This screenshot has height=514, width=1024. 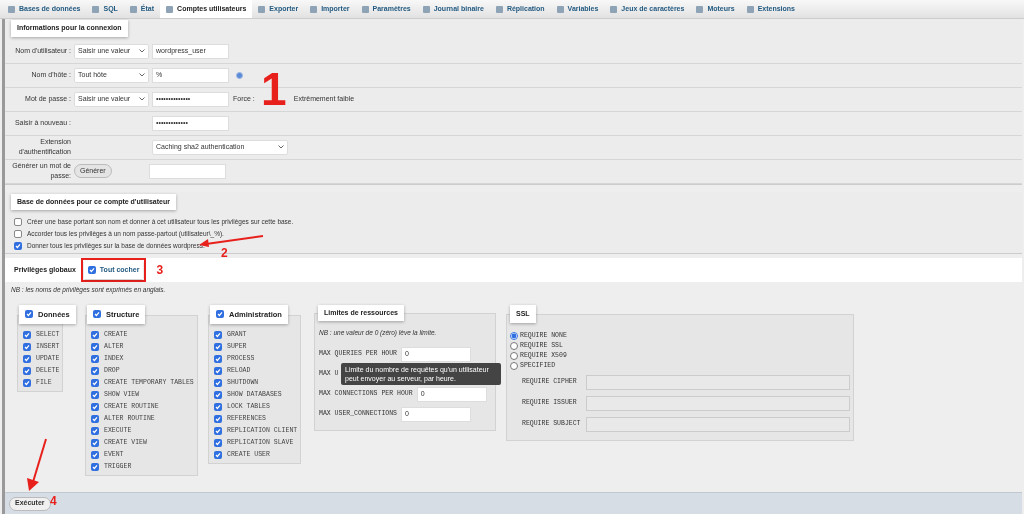 I want to click on annotation-number: 1, so click(x=274, y=89).